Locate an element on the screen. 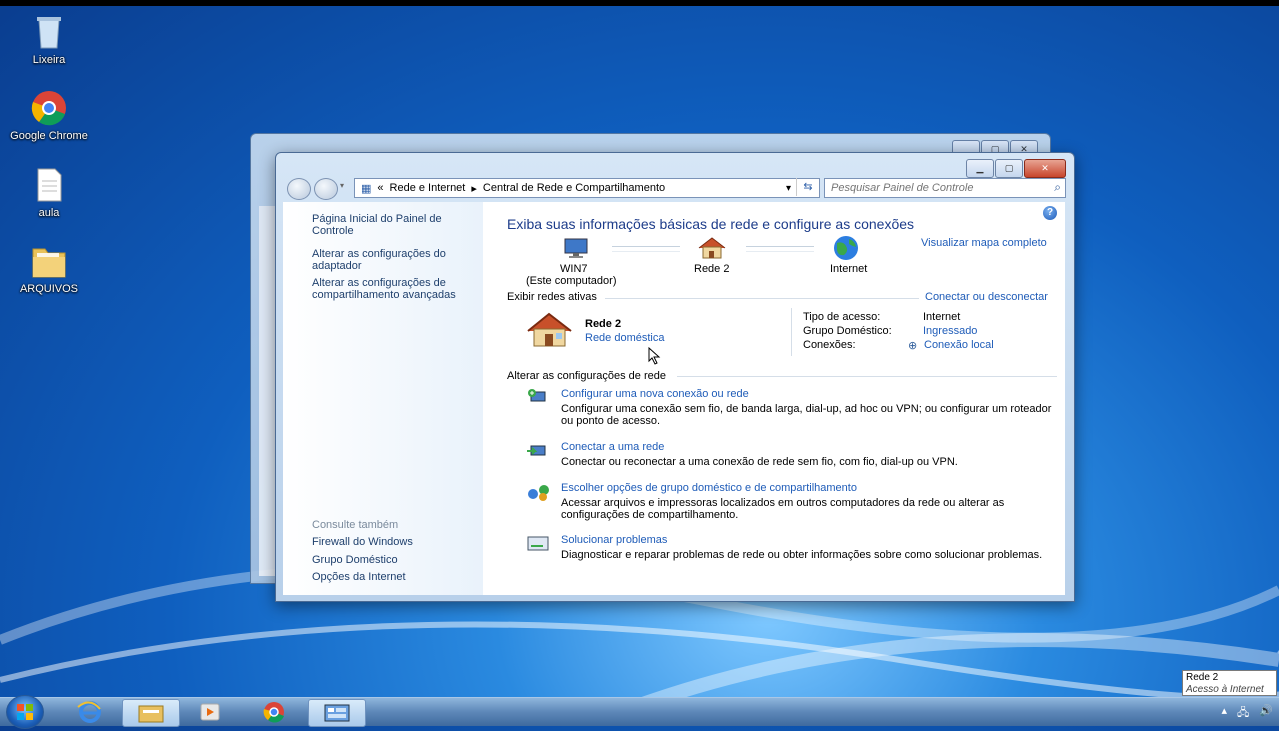 This screenshot has width=1279, height=731. tooltip-subtitle: Acesso à Internet is located at coordinates (1225, 689).